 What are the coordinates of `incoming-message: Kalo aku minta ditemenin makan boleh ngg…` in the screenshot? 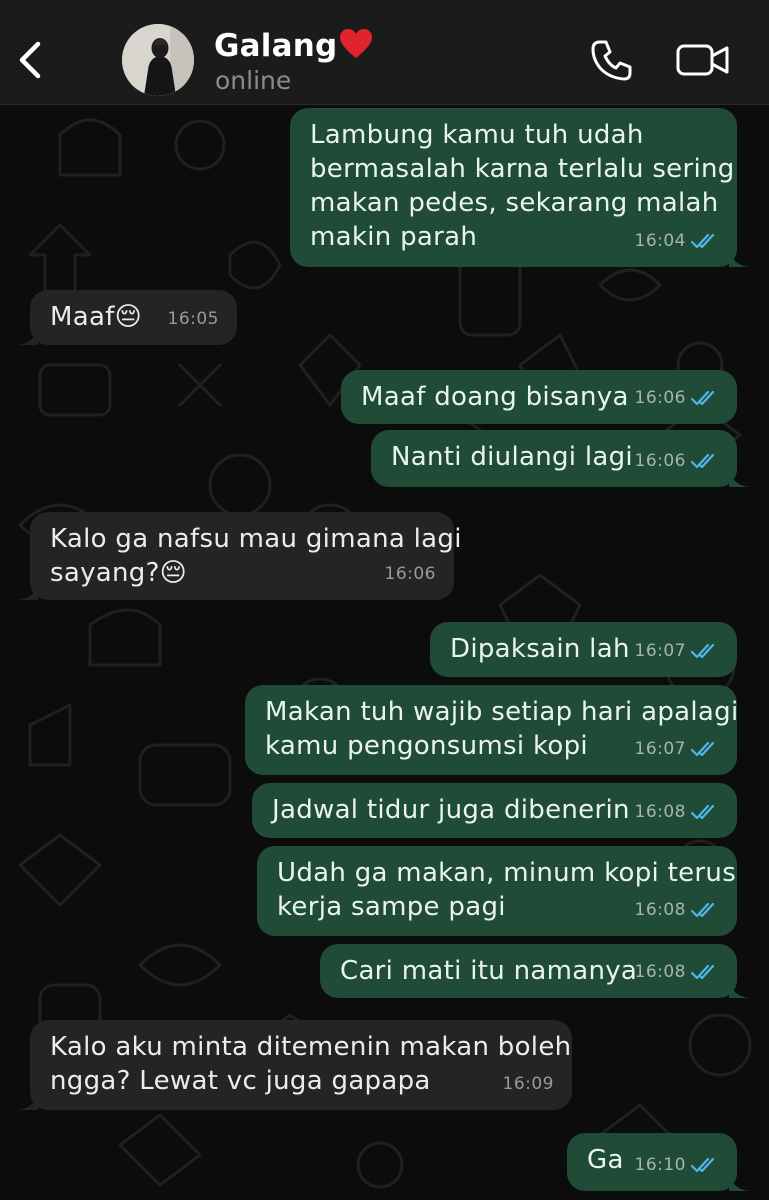 It's located at (295, 1065).